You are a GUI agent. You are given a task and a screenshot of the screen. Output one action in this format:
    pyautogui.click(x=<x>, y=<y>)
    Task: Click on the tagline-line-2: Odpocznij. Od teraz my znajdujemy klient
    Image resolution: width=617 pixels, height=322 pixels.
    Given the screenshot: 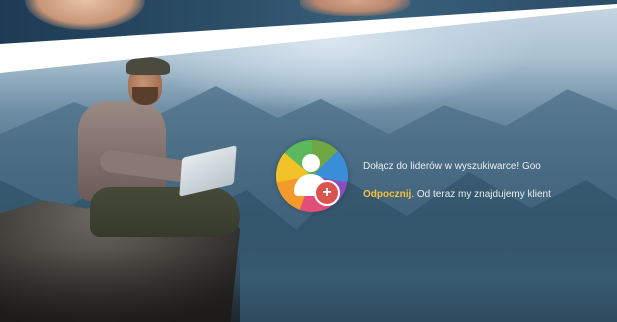 What is the action you would take?
    pyautogui.click(x=490, y=195)
    